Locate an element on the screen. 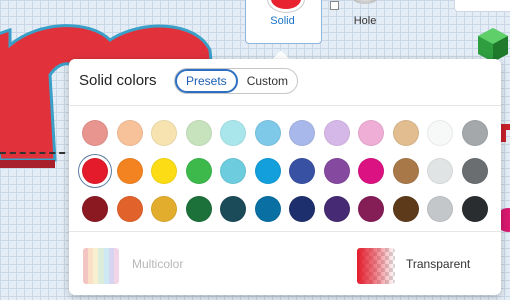  color-mode-toggle: Presets Custom is located at coordinates (236, 81).